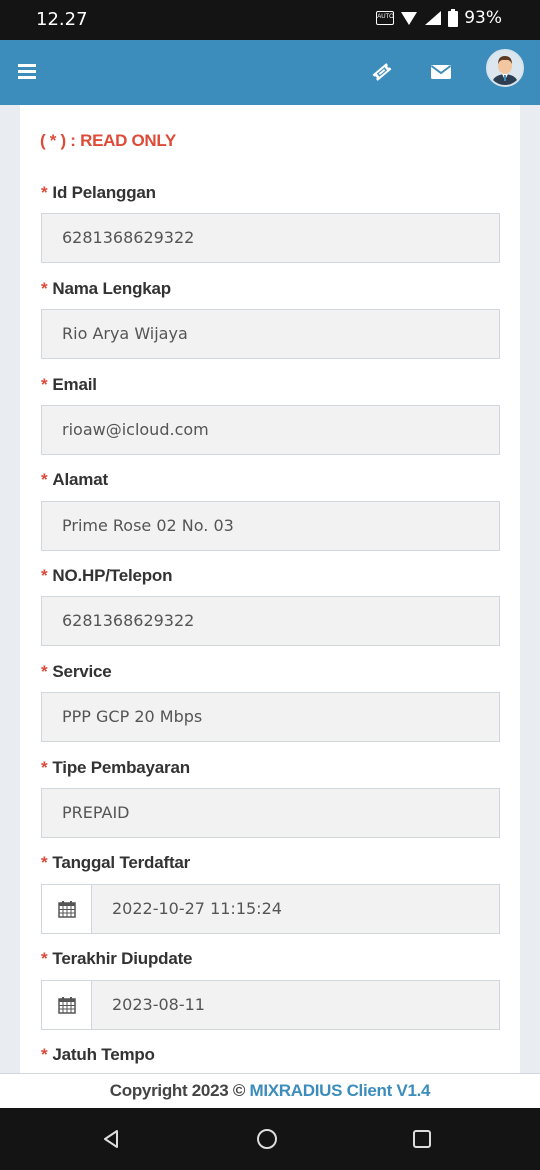 This screenshot has height=1170, width=540. Describe the element at coordinates (270, 72) in the screenshot. I see `app-header` at that location.